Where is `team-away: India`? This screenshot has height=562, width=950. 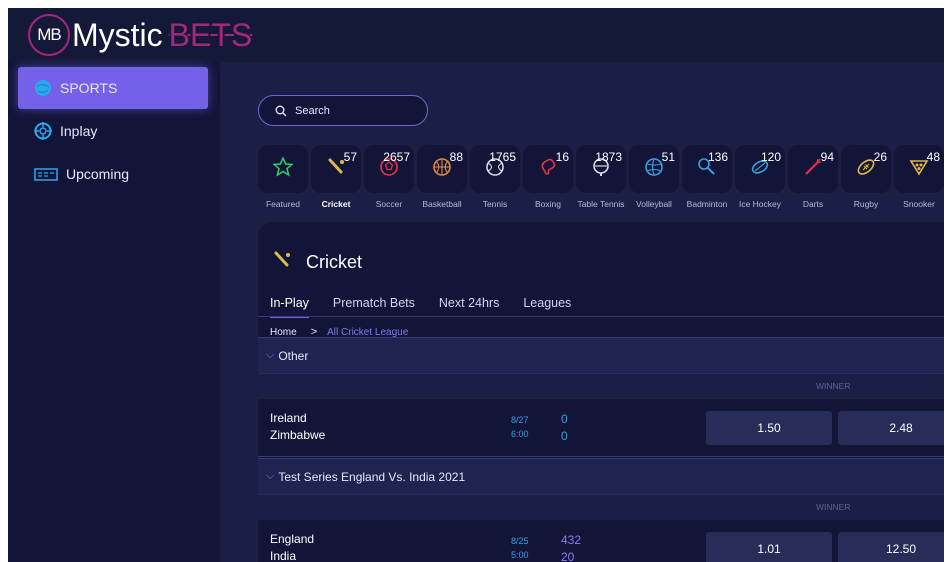
team-away: India is located at coordinates (283, 555).